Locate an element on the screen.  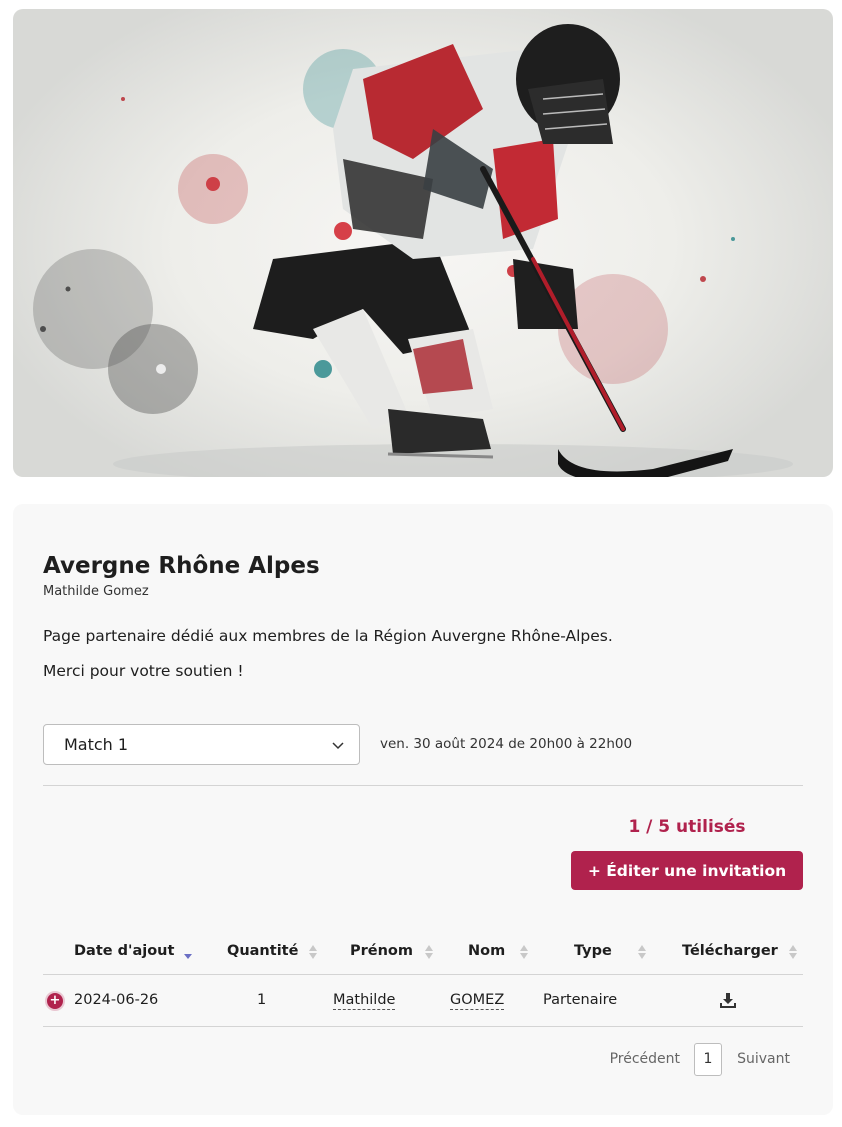
divider is located at coordinates (423, 785).